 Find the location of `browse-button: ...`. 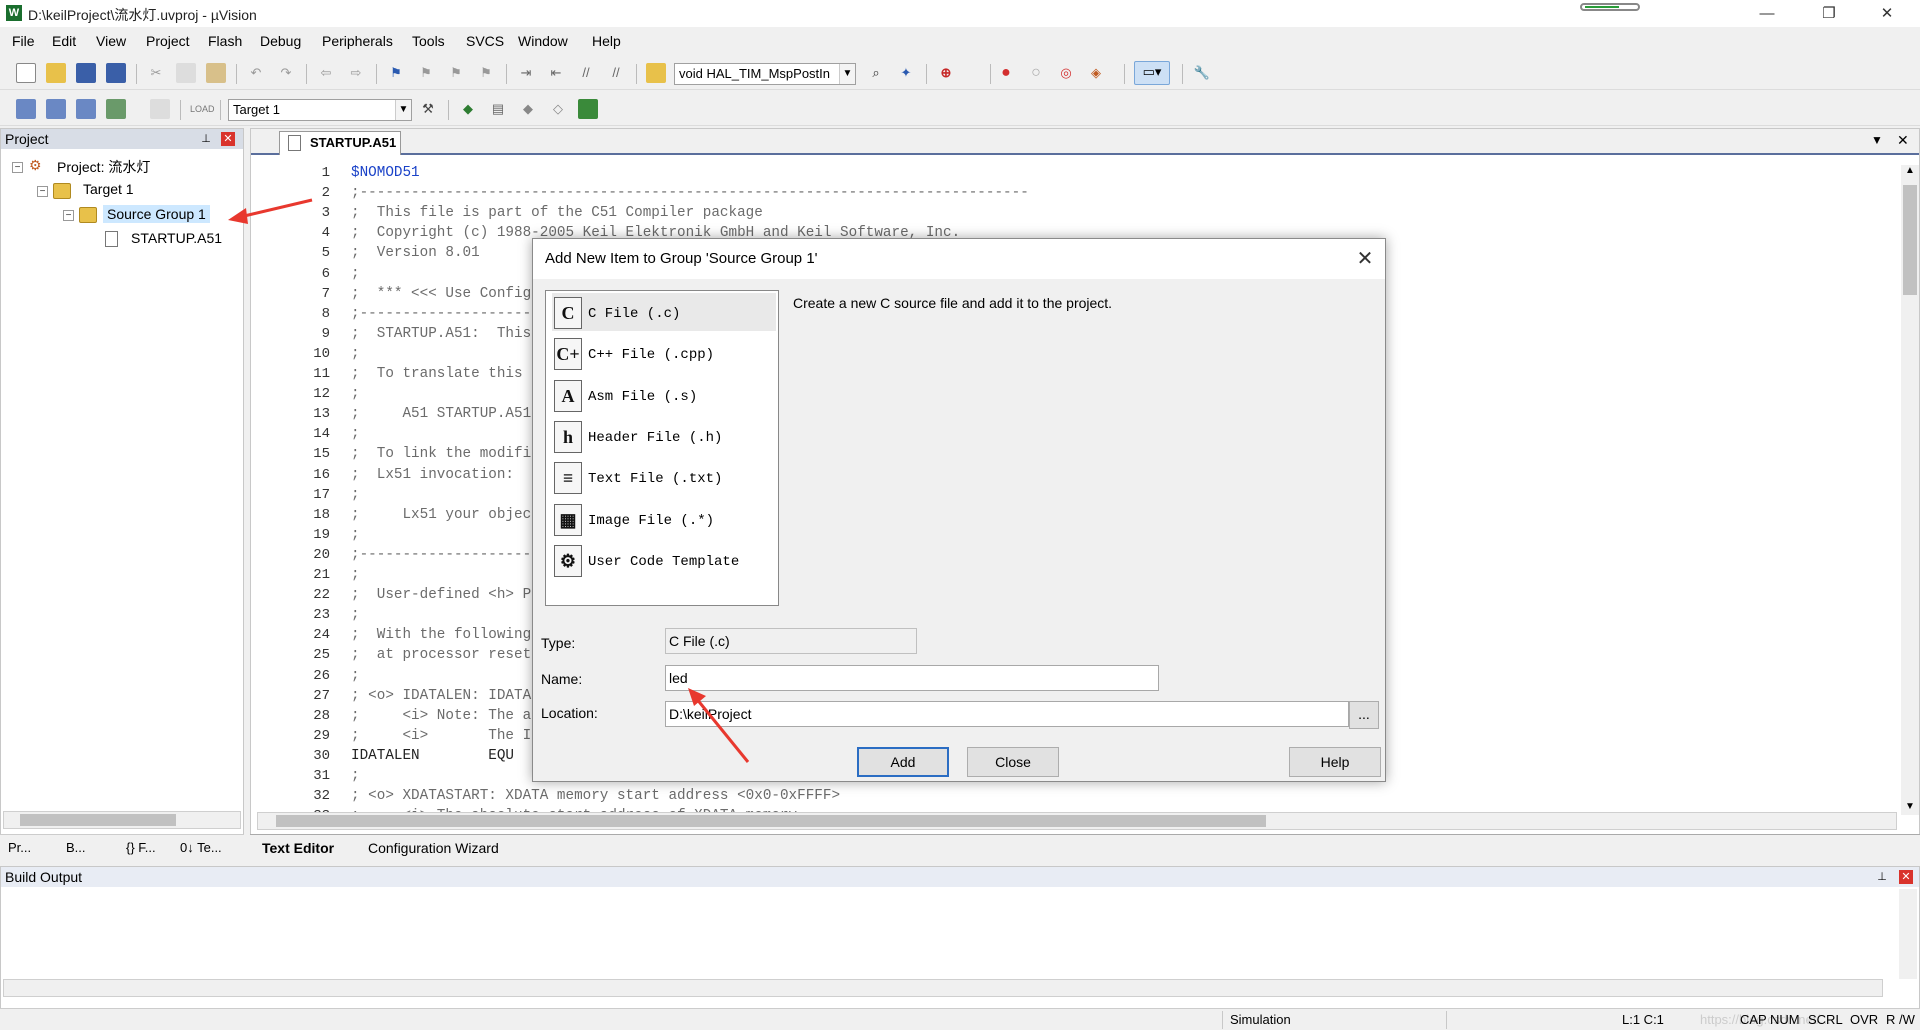

browse-button: ... is located at coordinates (1364, 715).